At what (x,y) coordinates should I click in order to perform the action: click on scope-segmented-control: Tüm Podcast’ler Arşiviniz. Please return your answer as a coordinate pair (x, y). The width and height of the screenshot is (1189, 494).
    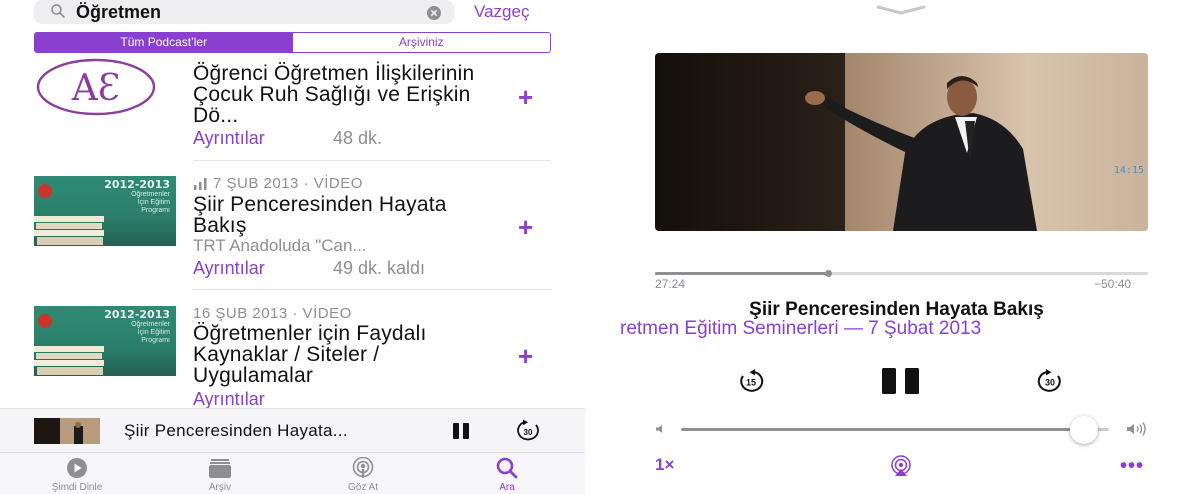
    Looking at the image, I should click on (292, 42).